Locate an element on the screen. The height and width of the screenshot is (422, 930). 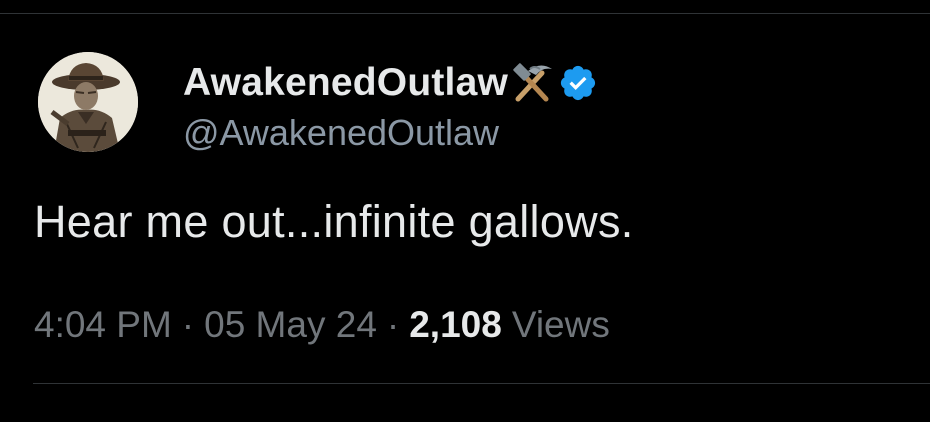
top-divider is located at coordinates (465, 13).